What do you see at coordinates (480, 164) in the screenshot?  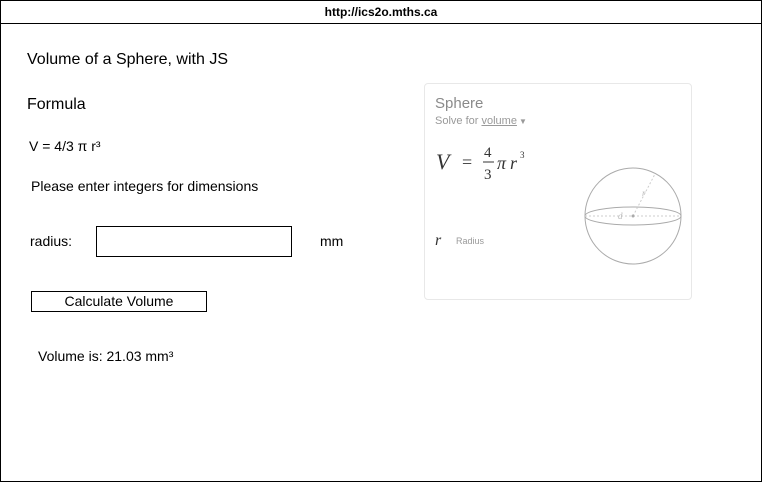 I see `volume-formula: V = 4 3 π r 3` at bounding box center [480, 164].